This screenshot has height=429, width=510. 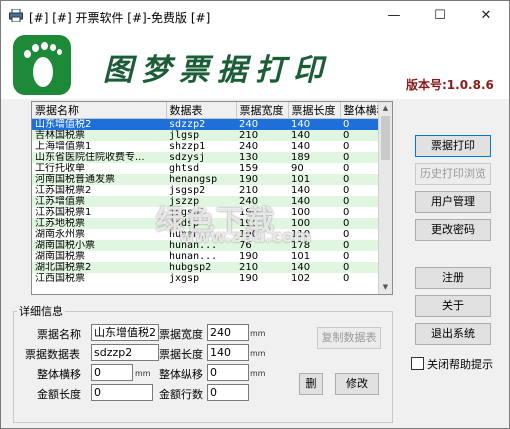 I want to click on width-label: 票据宽度, so click(x=181, y=334).